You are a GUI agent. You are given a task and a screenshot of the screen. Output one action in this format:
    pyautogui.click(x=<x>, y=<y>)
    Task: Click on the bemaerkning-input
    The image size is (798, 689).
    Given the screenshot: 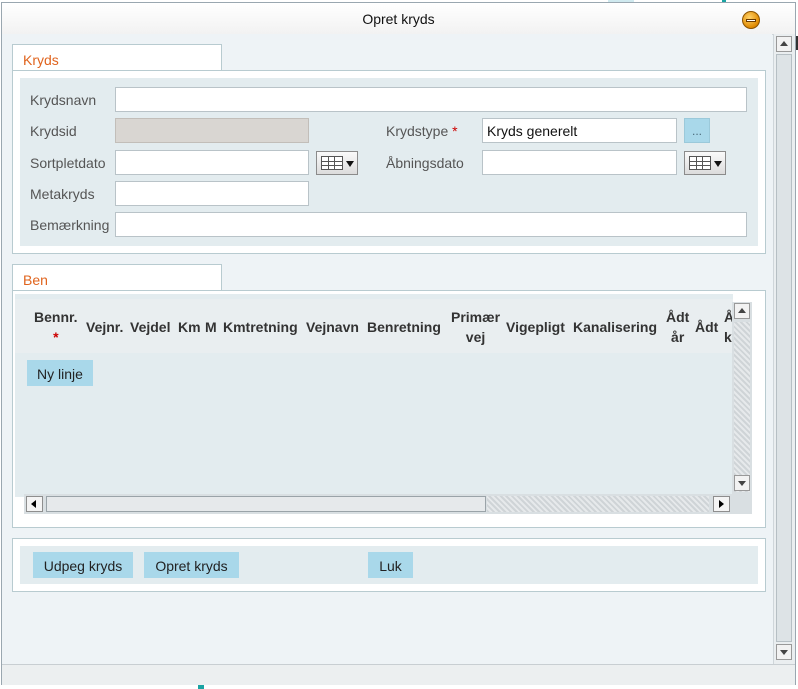 What is the action you would take?
    pyautogui.click(x=431, y=224)
    